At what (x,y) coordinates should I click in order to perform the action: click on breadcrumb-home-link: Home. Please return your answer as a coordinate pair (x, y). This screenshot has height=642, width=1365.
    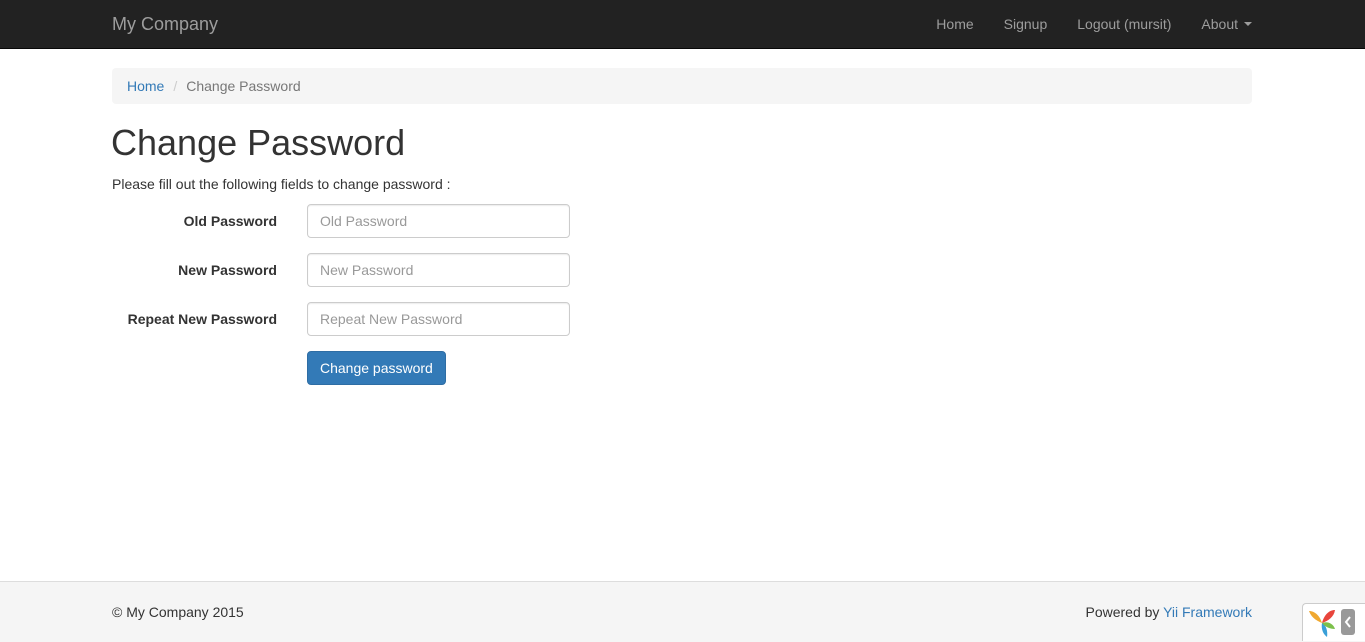
    Looking at the image, I should click on (145, 86).